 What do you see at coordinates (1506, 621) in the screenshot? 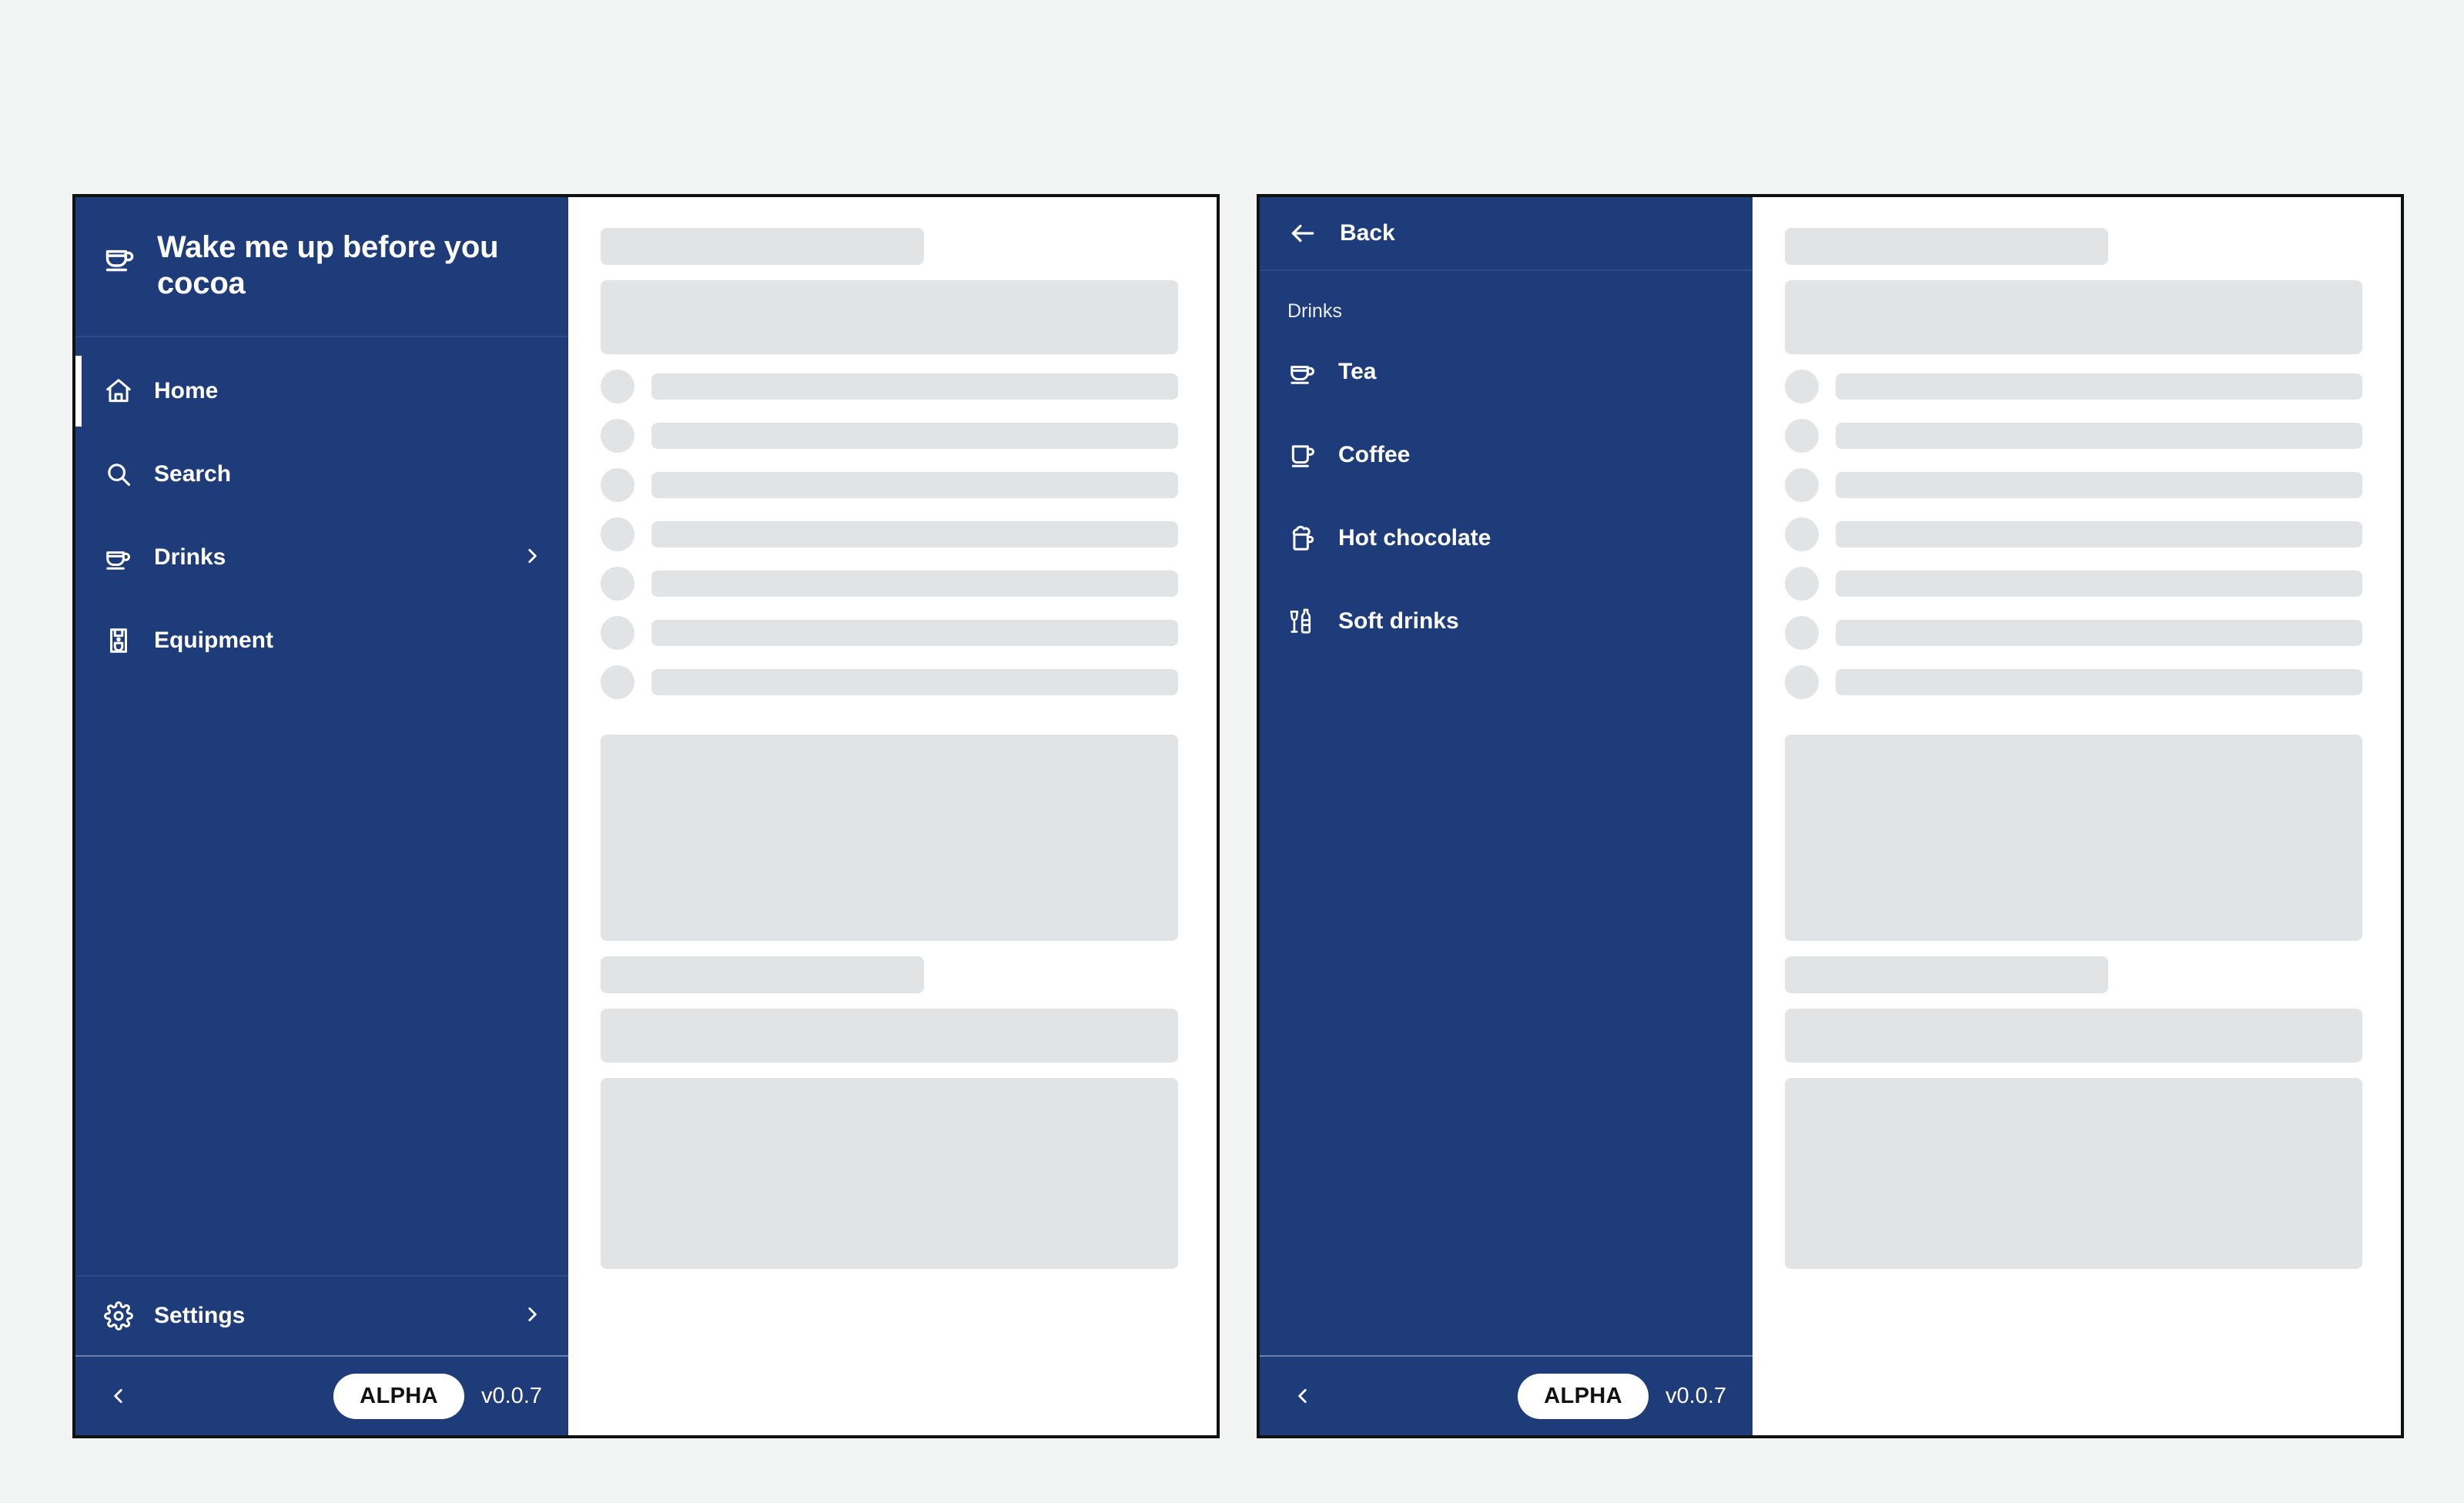
I see `sidebar-item-soft-drinks: Soft drinks` at bounding box center [1506, 621].